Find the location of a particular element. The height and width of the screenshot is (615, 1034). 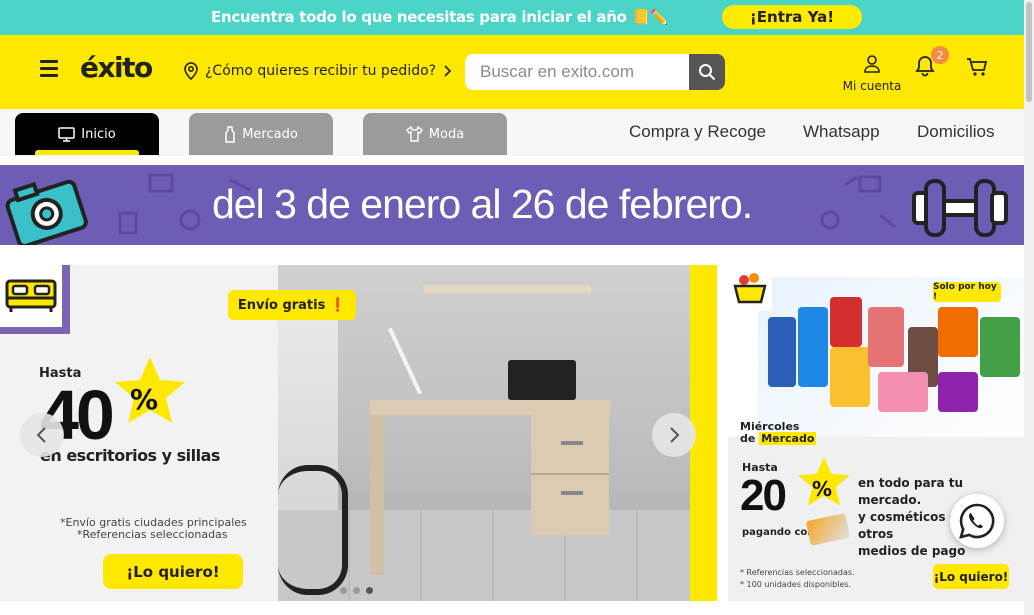

tab-moda: Moda is located at coordinates (435, 134).